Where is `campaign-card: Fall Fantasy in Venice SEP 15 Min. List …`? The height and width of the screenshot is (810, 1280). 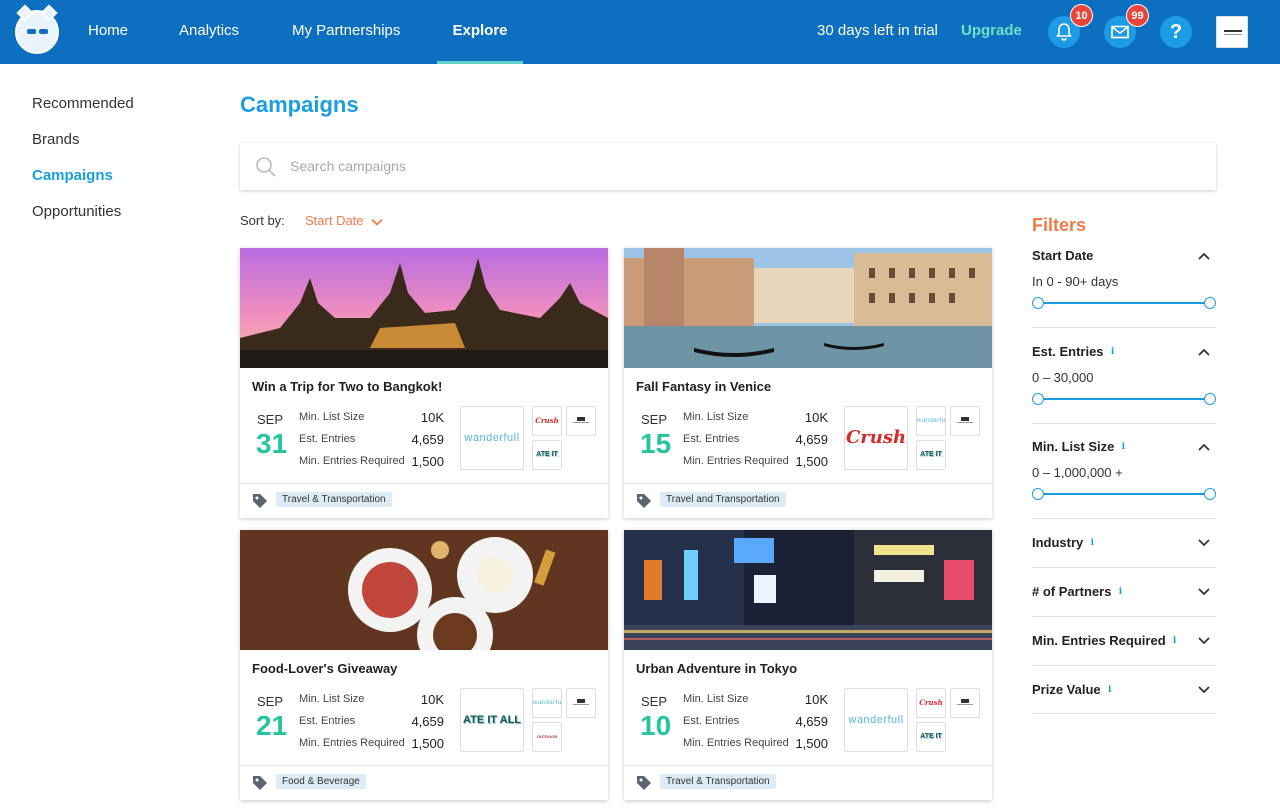
campaign-card: Fall Fantasy in Venice SEP 15 Min. List … is located at coordinates (808, 383).